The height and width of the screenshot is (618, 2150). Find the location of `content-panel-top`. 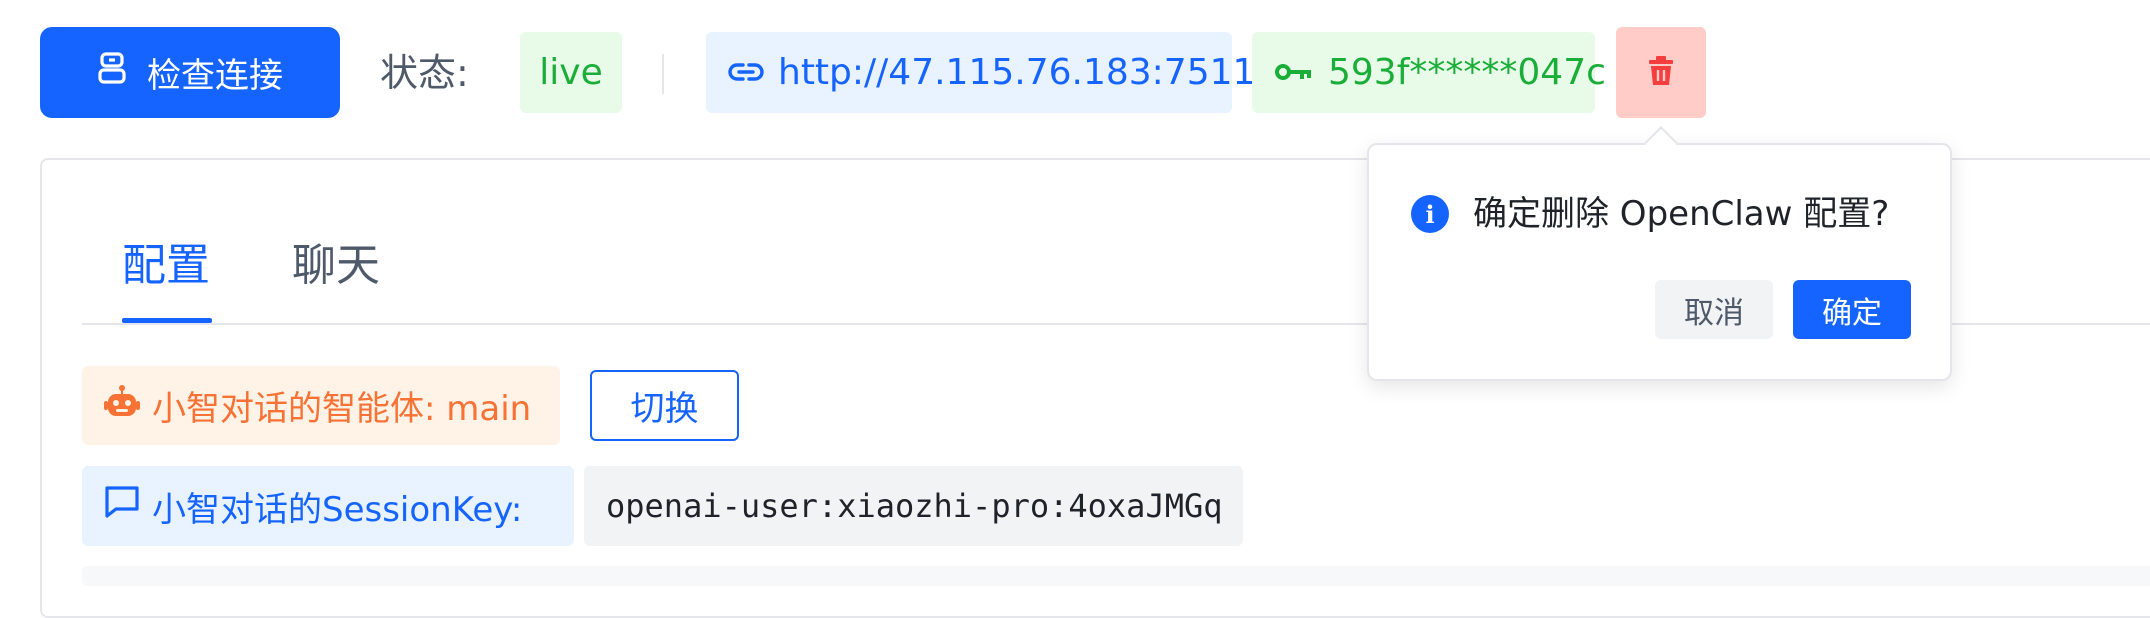

content-panel-top is located at coordinates (1116, 576).